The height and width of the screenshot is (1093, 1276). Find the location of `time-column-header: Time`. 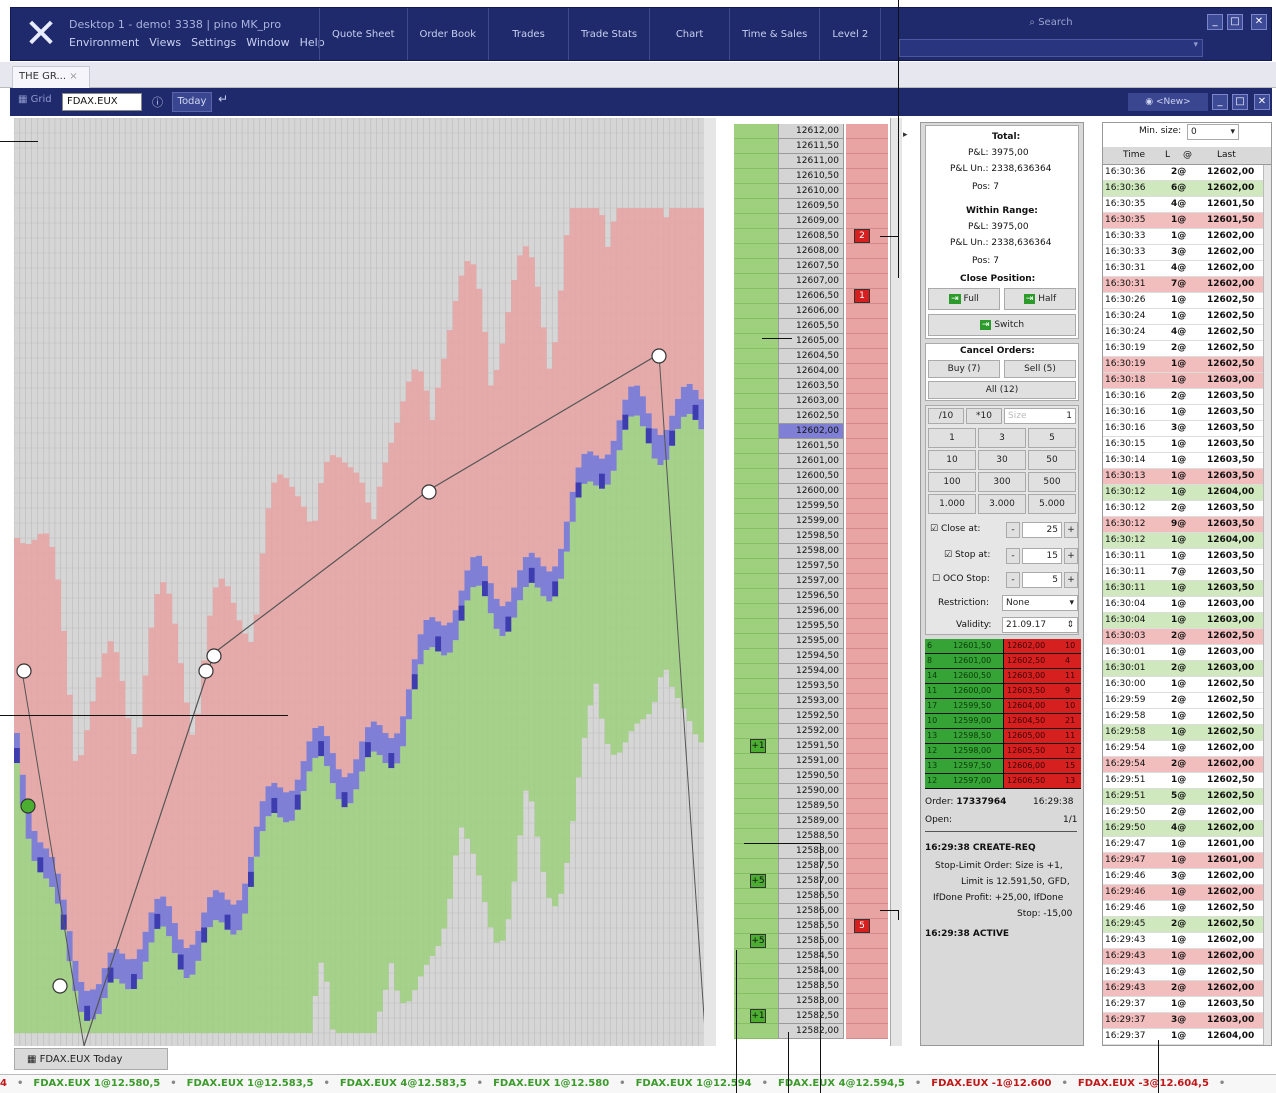

time-column-header: Time is located at coordinates (1134, 155).